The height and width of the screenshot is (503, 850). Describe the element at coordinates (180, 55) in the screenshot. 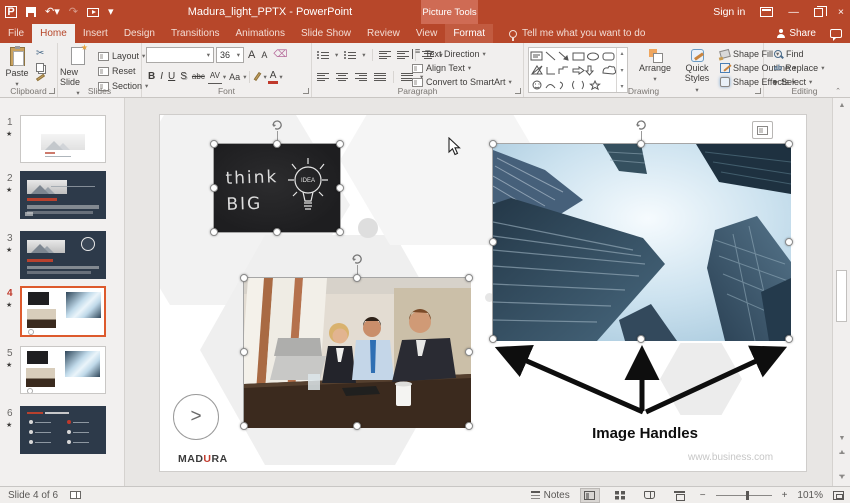

I see `font-name-combo: ▾` at that location.